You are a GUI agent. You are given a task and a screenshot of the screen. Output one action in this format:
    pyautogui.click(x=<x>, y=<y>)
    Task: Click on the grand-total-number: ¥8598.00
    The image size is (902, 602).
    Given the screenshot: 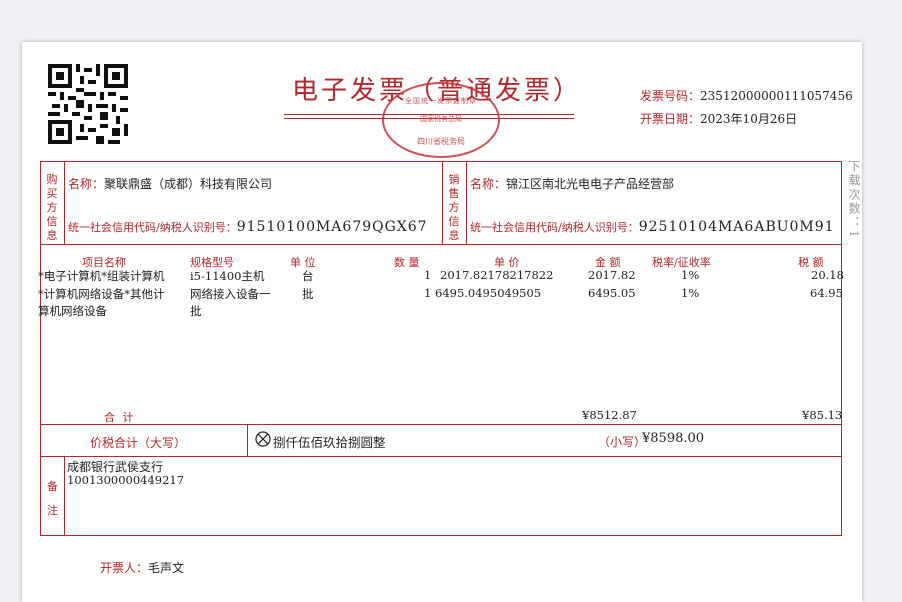 What is the action you would take?
    pyautogui.click(x=673, y=438)
    